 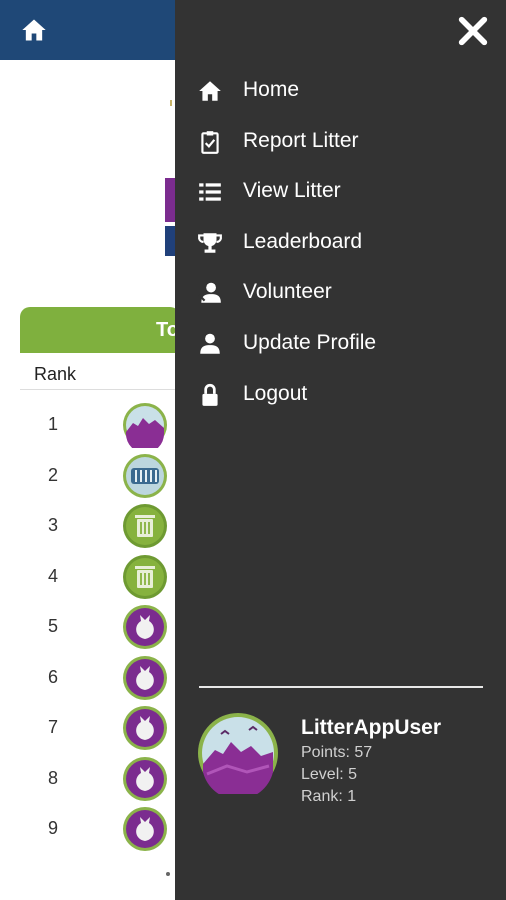 I want to click on user-icon, so click(x=210, y=344).